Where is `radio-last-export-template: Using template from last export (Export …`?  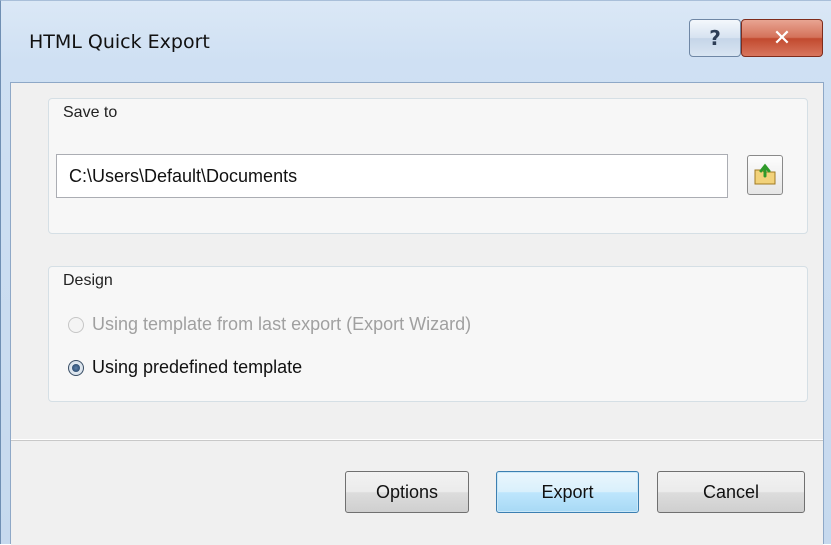
radio-last-export-template: Using template from last export (Export … is located at coordinates (269, 324).